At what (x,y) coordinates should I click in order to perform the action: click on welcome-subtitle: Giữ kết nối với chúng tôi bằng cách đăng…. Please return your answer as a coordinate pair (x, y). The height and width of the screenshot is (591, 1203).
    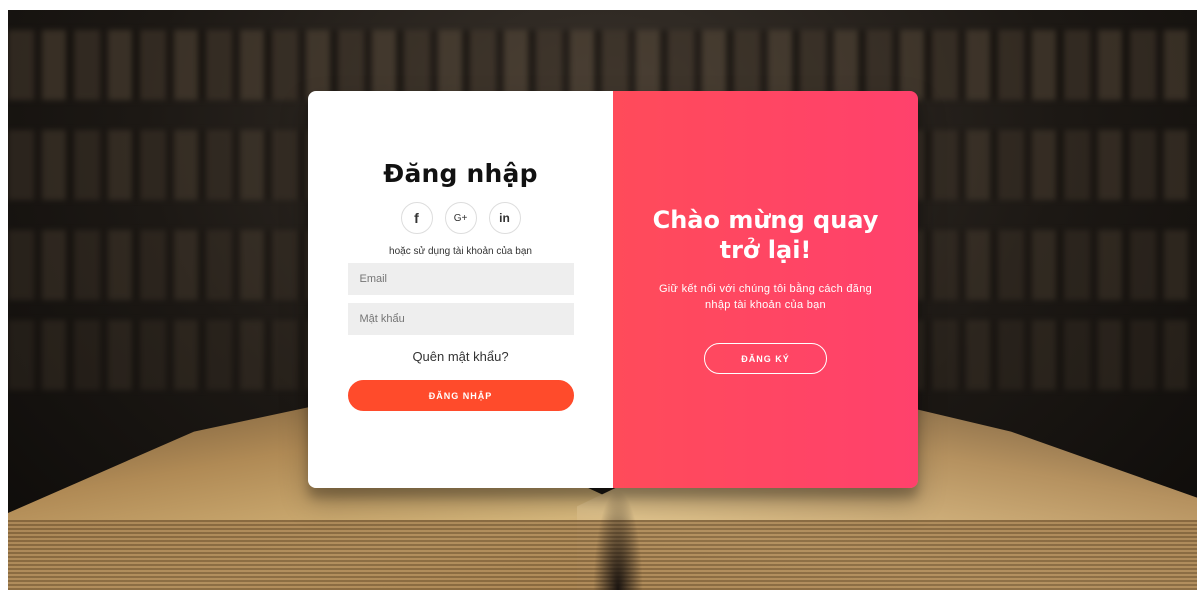
    Looking at the image, I should click on (765, 297).